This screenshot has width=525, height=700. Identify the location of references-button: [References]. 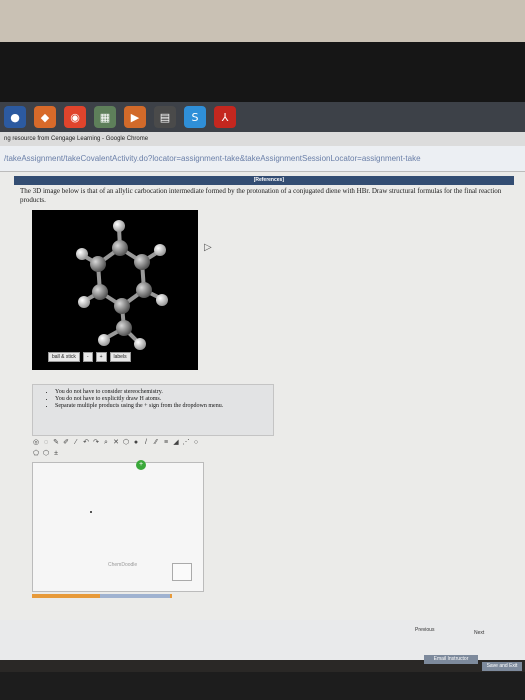
(269, 180).